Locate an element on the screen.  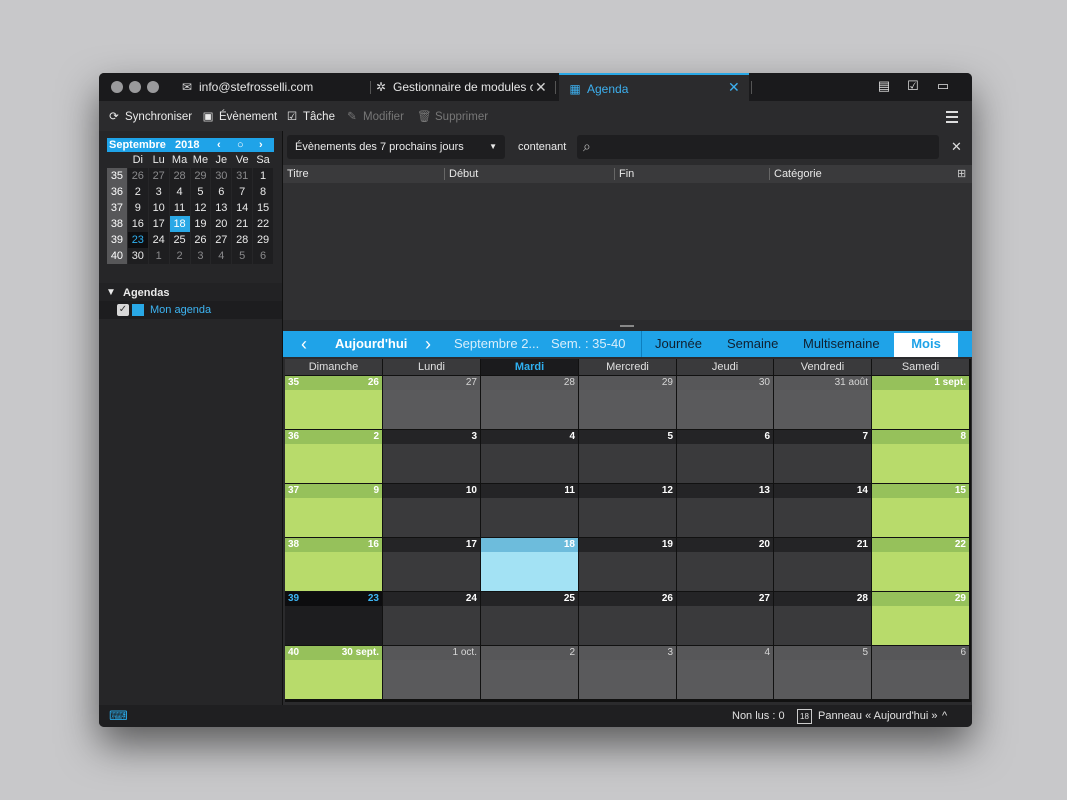
month-day-cell: 17 is located at coordinates (431, 564).